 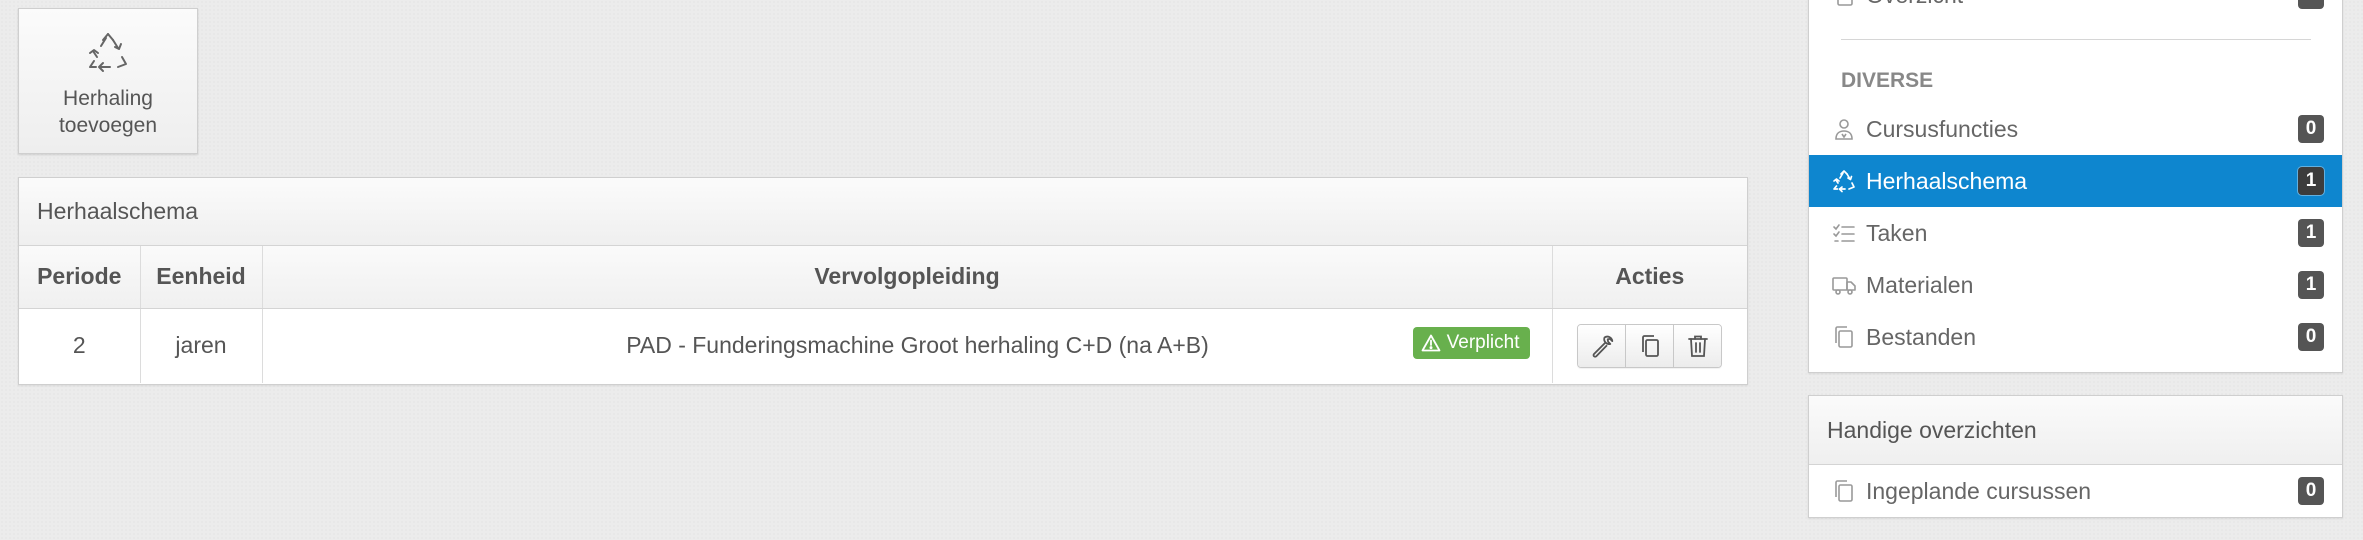 I want to click on user-badge-icon, so click(x=1844, y=129).